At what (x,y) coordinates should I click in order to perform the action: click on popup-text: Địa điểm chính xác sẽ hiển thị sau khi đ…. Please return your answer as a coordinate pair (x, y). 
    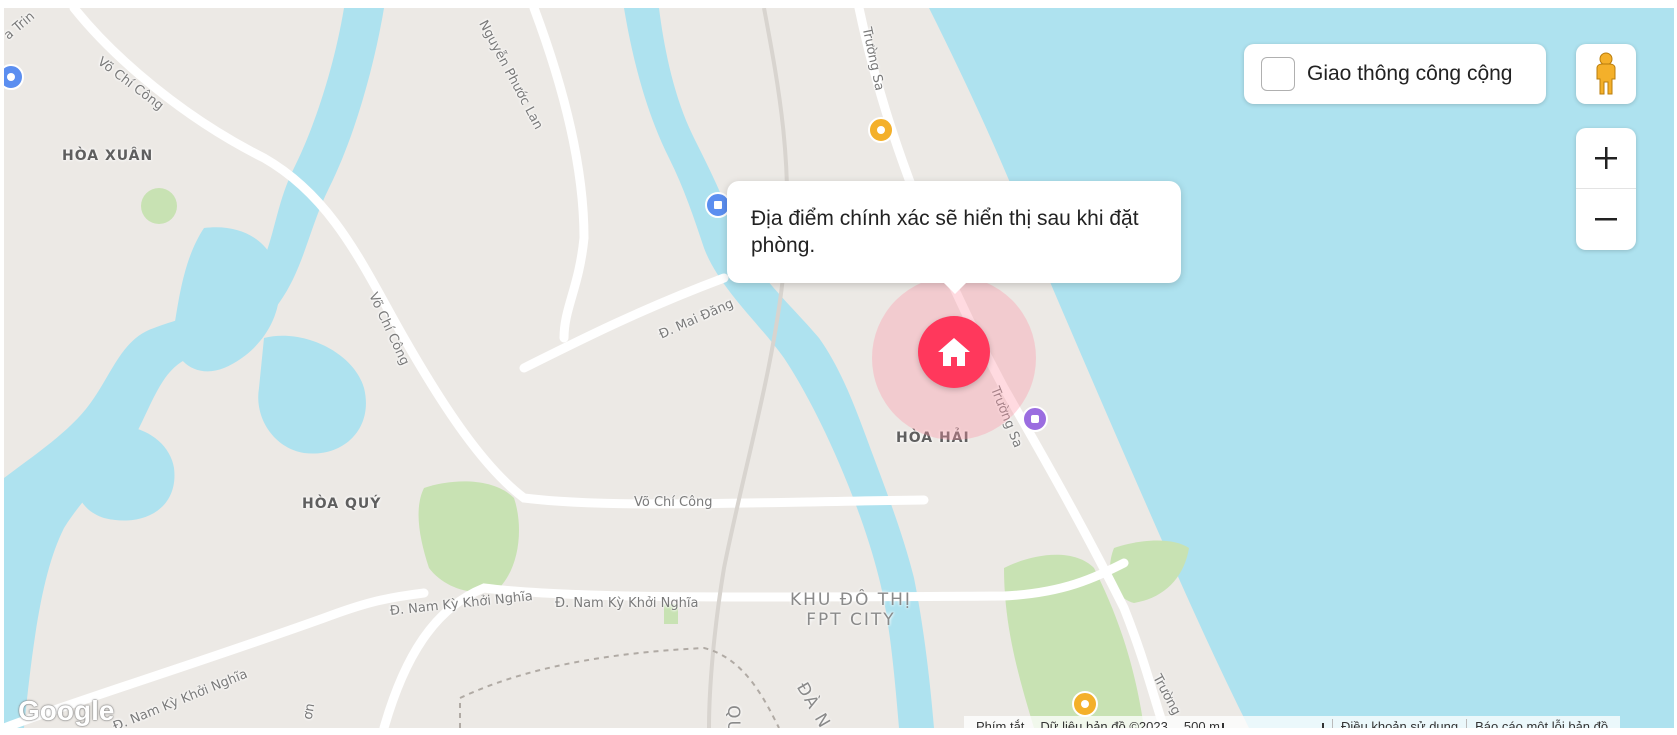
    Looking at the image, I should click on (945, 232).